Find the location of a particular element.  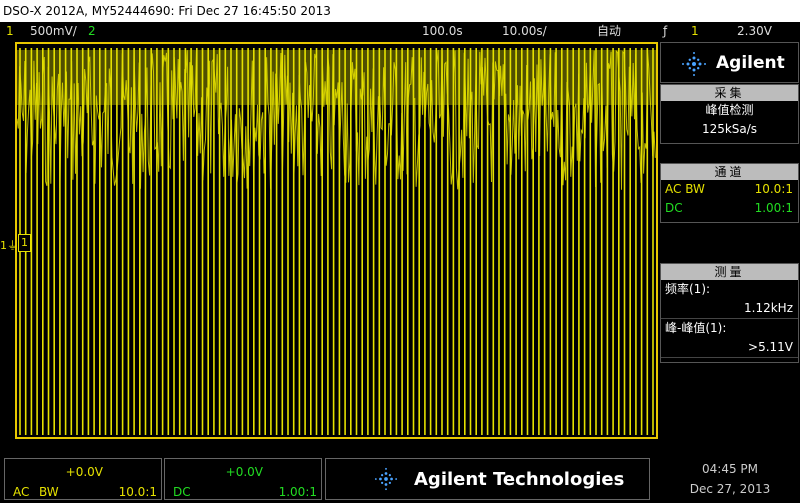

agilent-logo: Agilent is located at coordinates (729, 62).